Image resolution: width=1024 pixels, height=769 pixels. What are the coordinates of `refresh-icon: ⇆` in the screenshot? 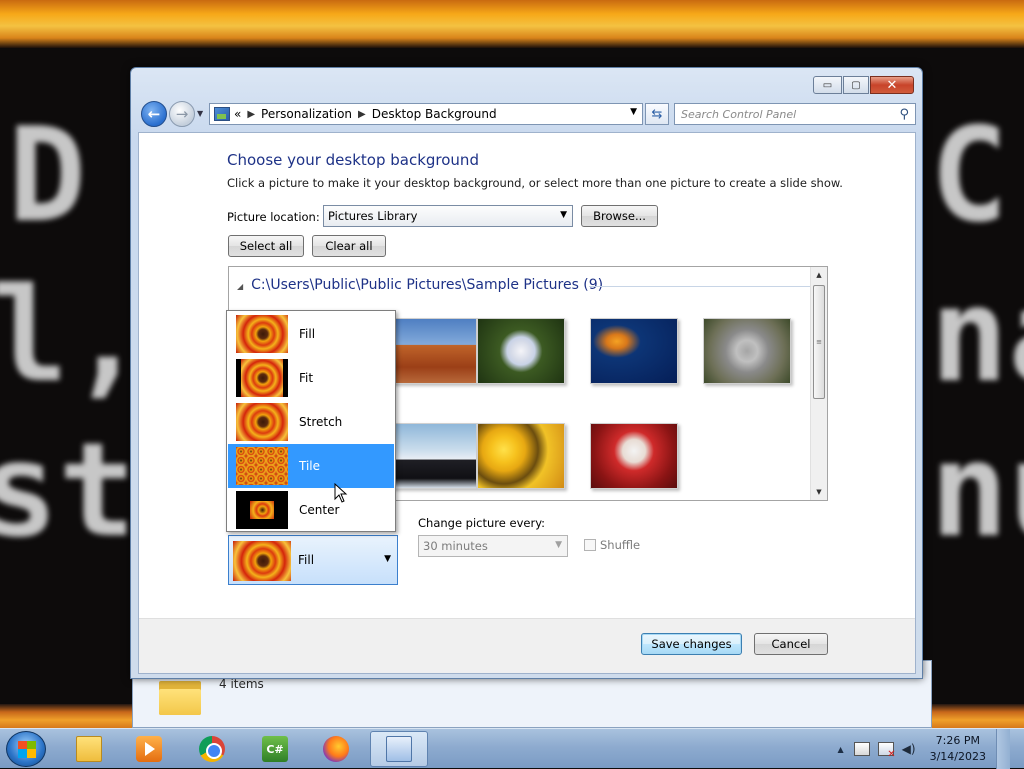 It's located at (657, 114).